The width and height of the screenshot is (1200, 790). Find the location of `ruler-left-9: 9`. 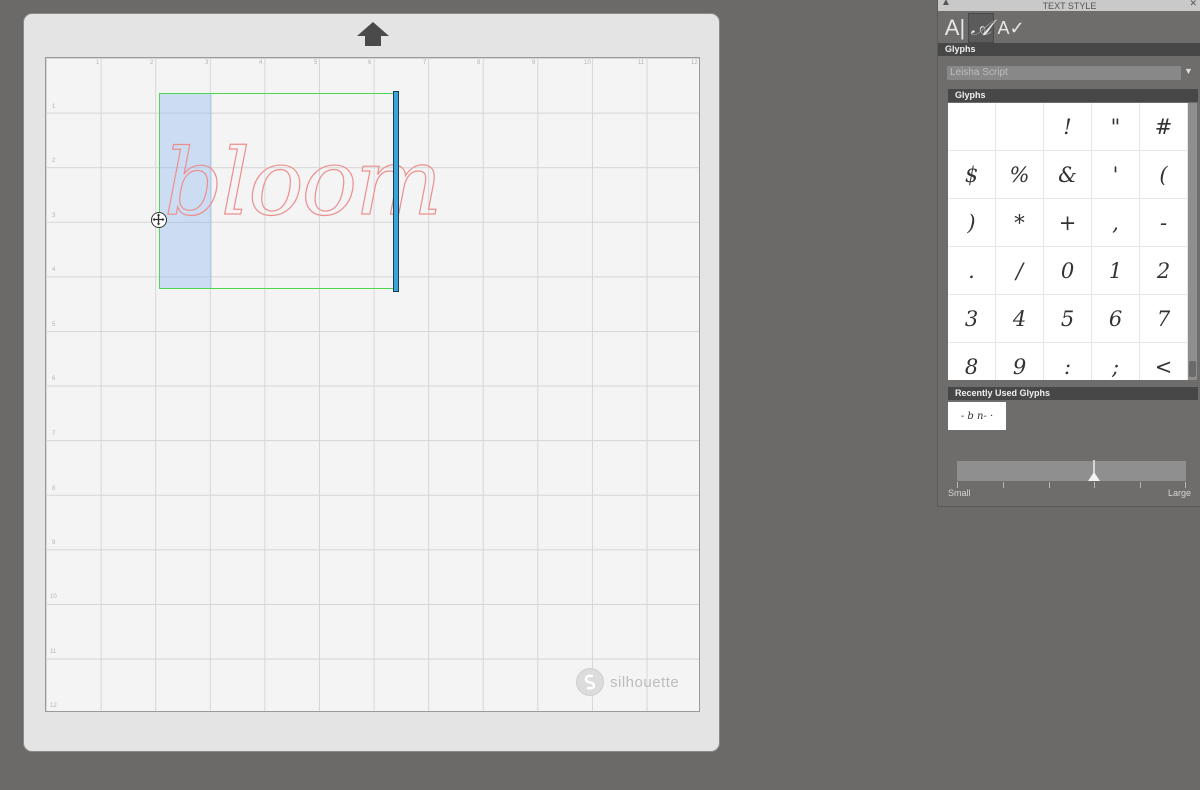

ruler-left-9: 9 is located at coordinates (54, 543).